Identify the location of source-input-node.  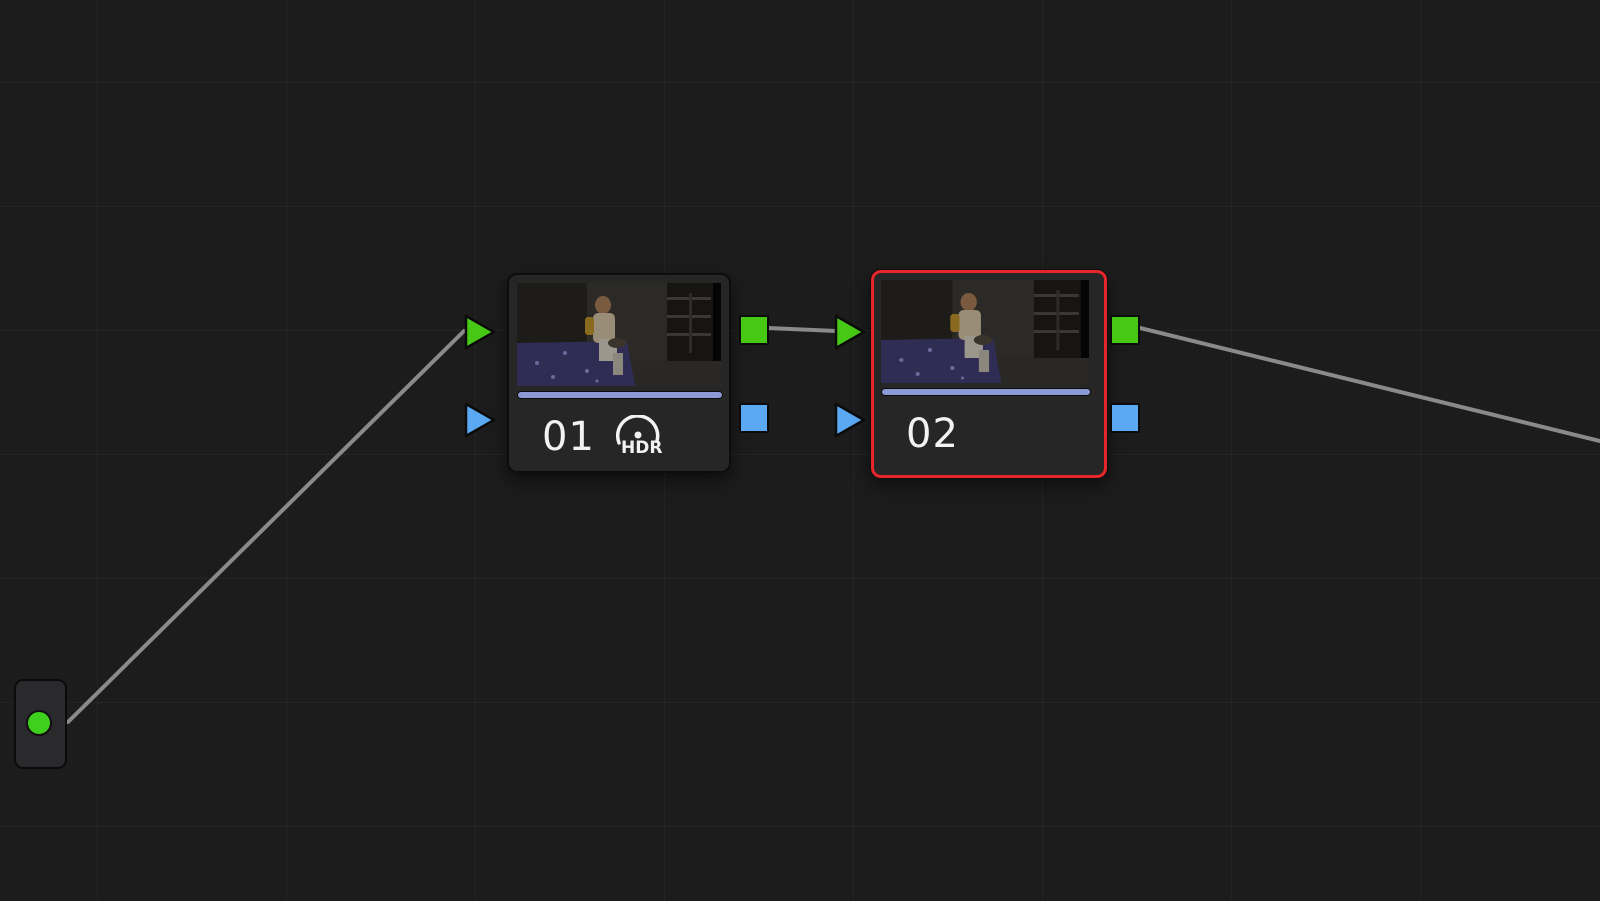
(40, 724).